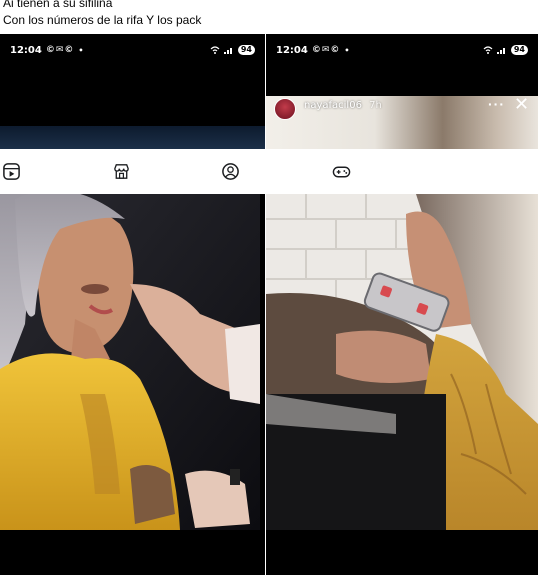 The image size is (544, 575). I want to click on left-screenshot-bottom, so click(132, 552).